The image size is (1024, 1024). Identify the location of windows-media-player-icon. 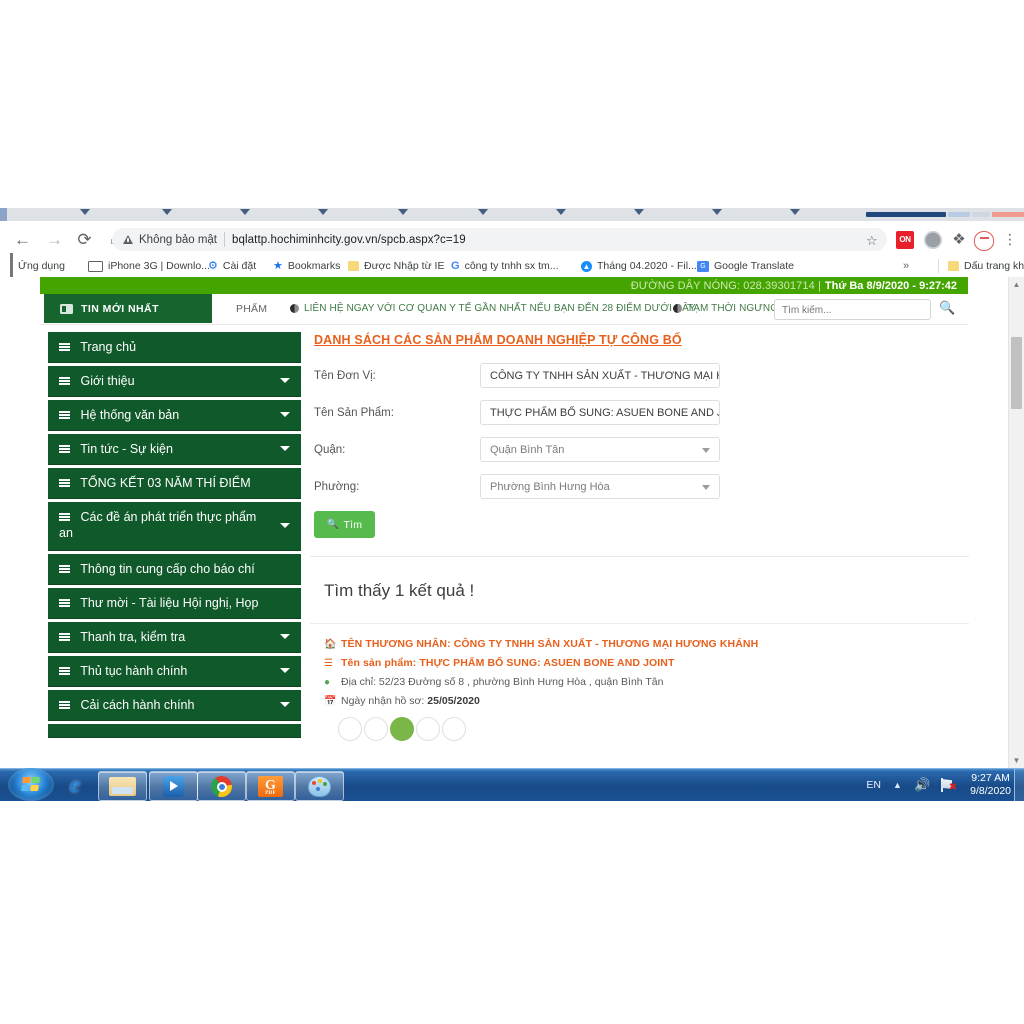
(173, 786).